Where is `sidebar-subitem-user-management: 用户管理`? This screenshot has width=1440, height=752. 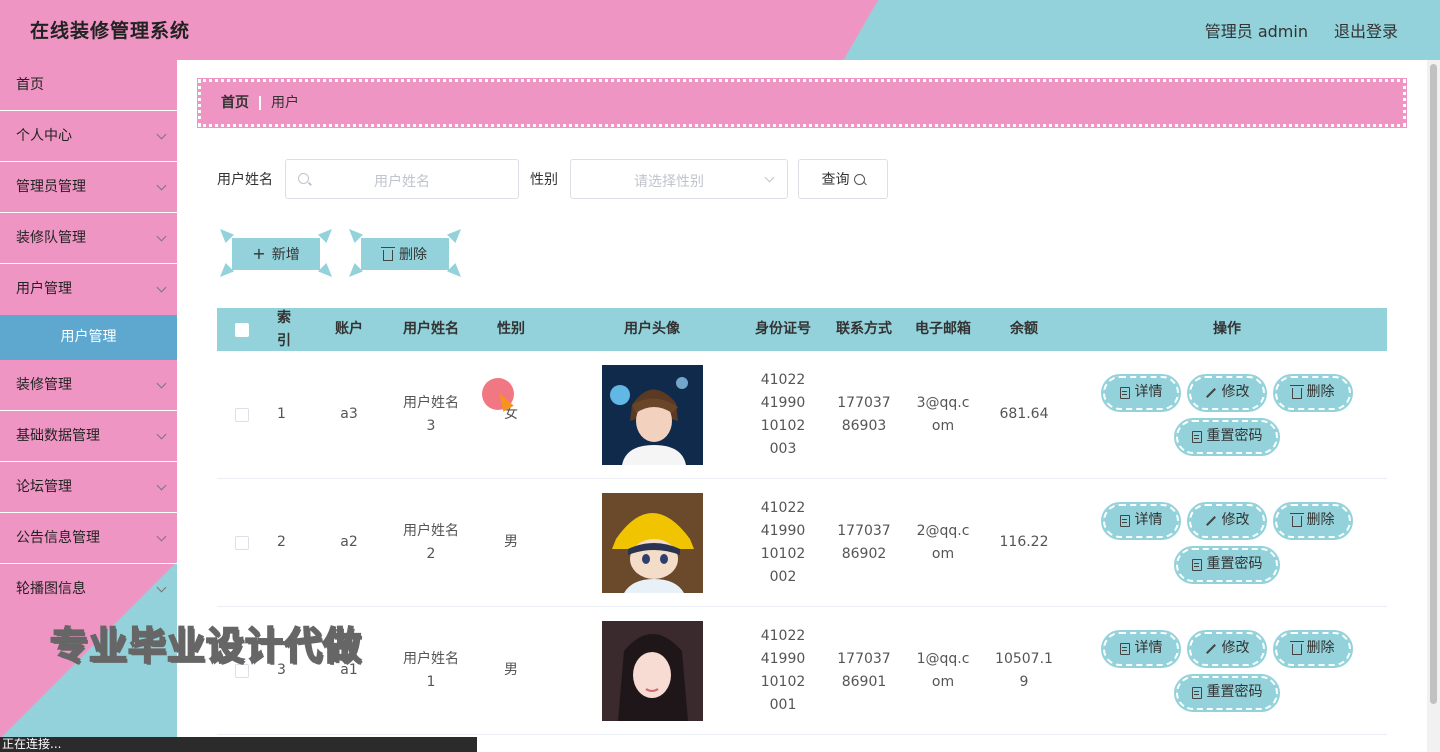
sidebar-subitem-user-management: 用户管理 is located at coordinates (88, 337).